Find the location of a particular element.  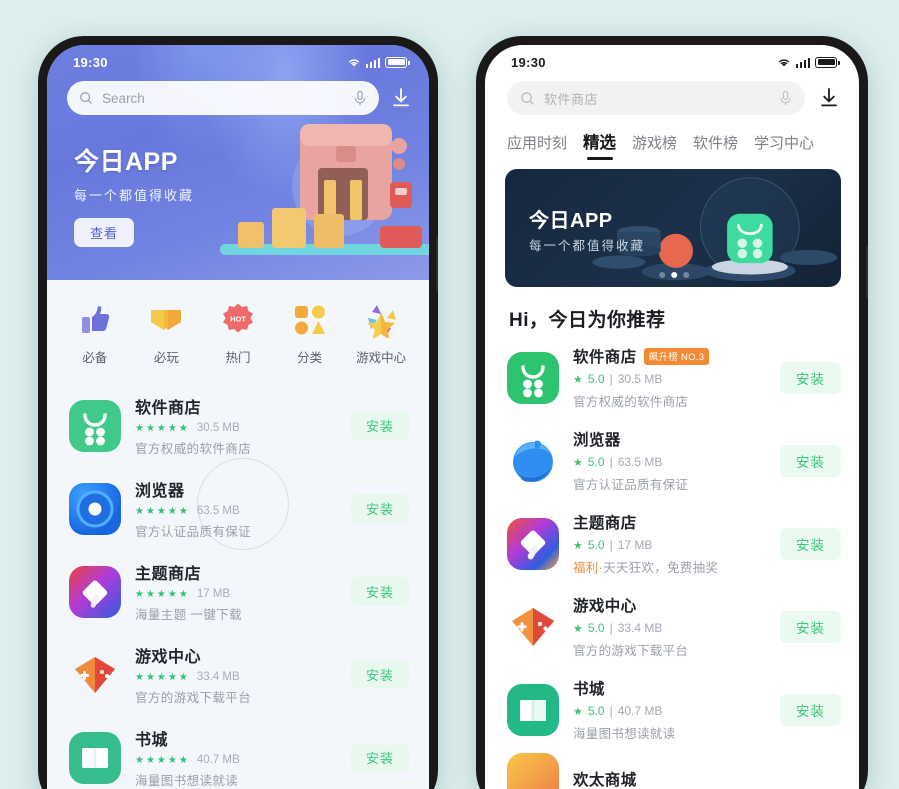

app-info: 软件商店 飙升榜 NO.3 ★ 5.0 | 30.5 MB 官方权威的软件商店 is located at coordinates (669, 377).